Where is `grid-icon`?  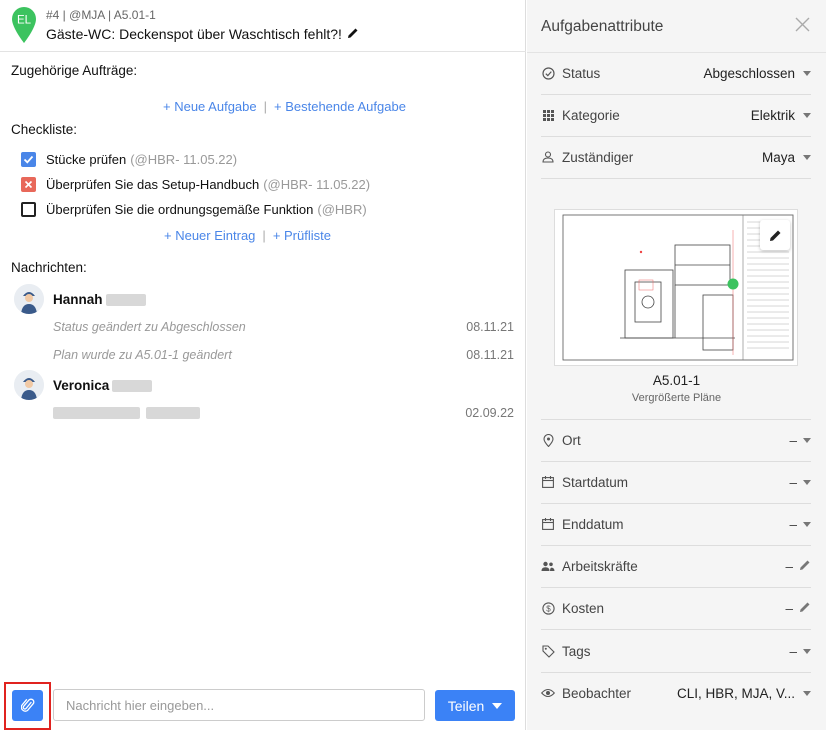
grid-icon is located at coordinates (548, 115).